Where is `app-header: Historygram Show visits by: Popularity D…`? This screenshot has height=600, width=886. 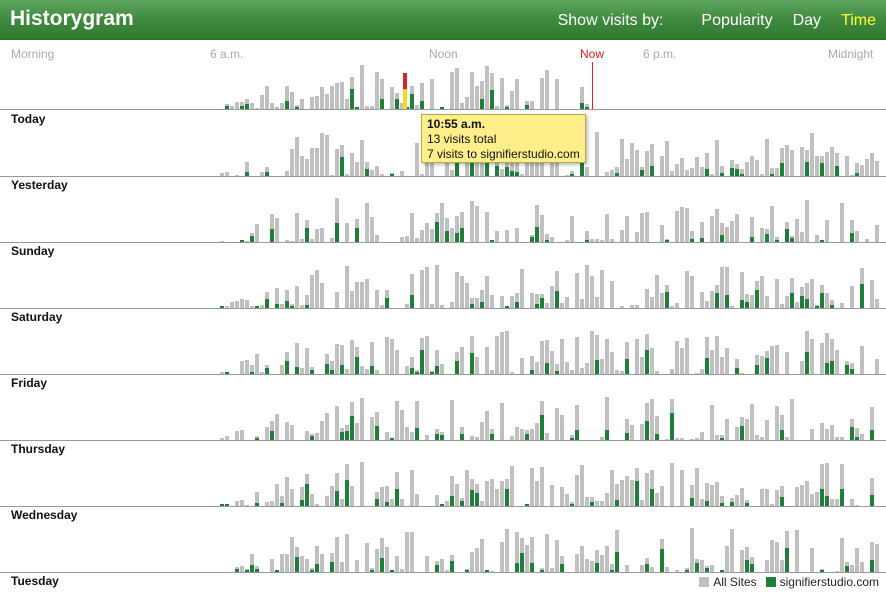 app-header: Historygram Show visits by: Popularity D… is located at coordinates (443, 20).